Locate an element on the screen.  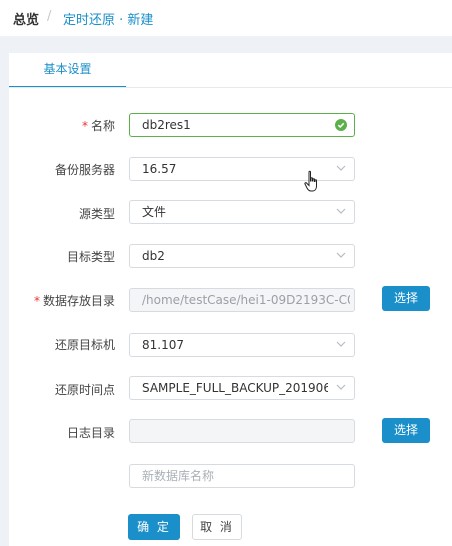
restore-time-select: SAMPLE_FULL_BACKUP_20190603 is located at coordinates (242, 388).